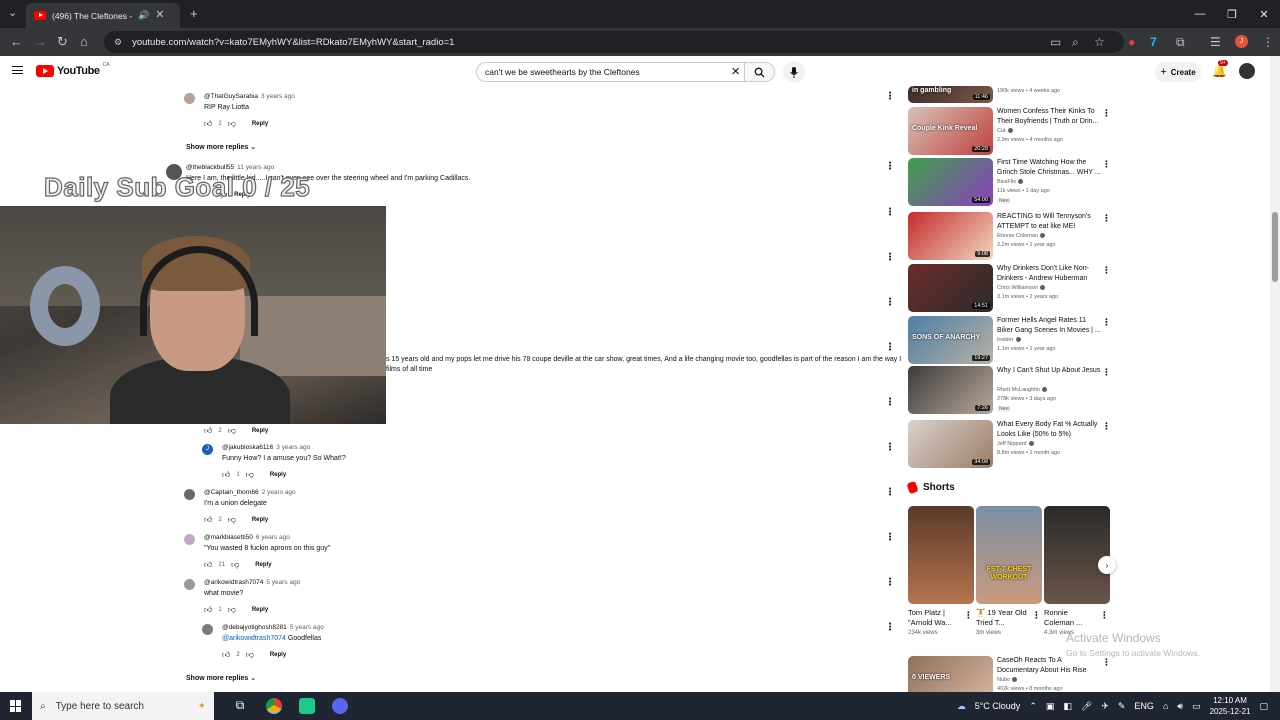 The width and height of the screenshot is (1280, 720). Describe the element at coordinates (16, 42) in the screenshot. I see `back-icon: ←` at that location.